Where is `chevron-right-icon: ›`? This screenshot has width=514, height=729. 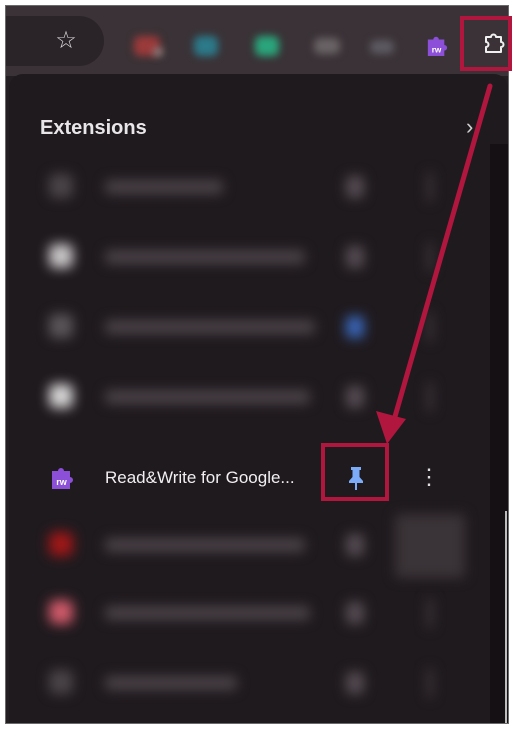 chevron-right-icon: › is located at coordinates (469, 127).